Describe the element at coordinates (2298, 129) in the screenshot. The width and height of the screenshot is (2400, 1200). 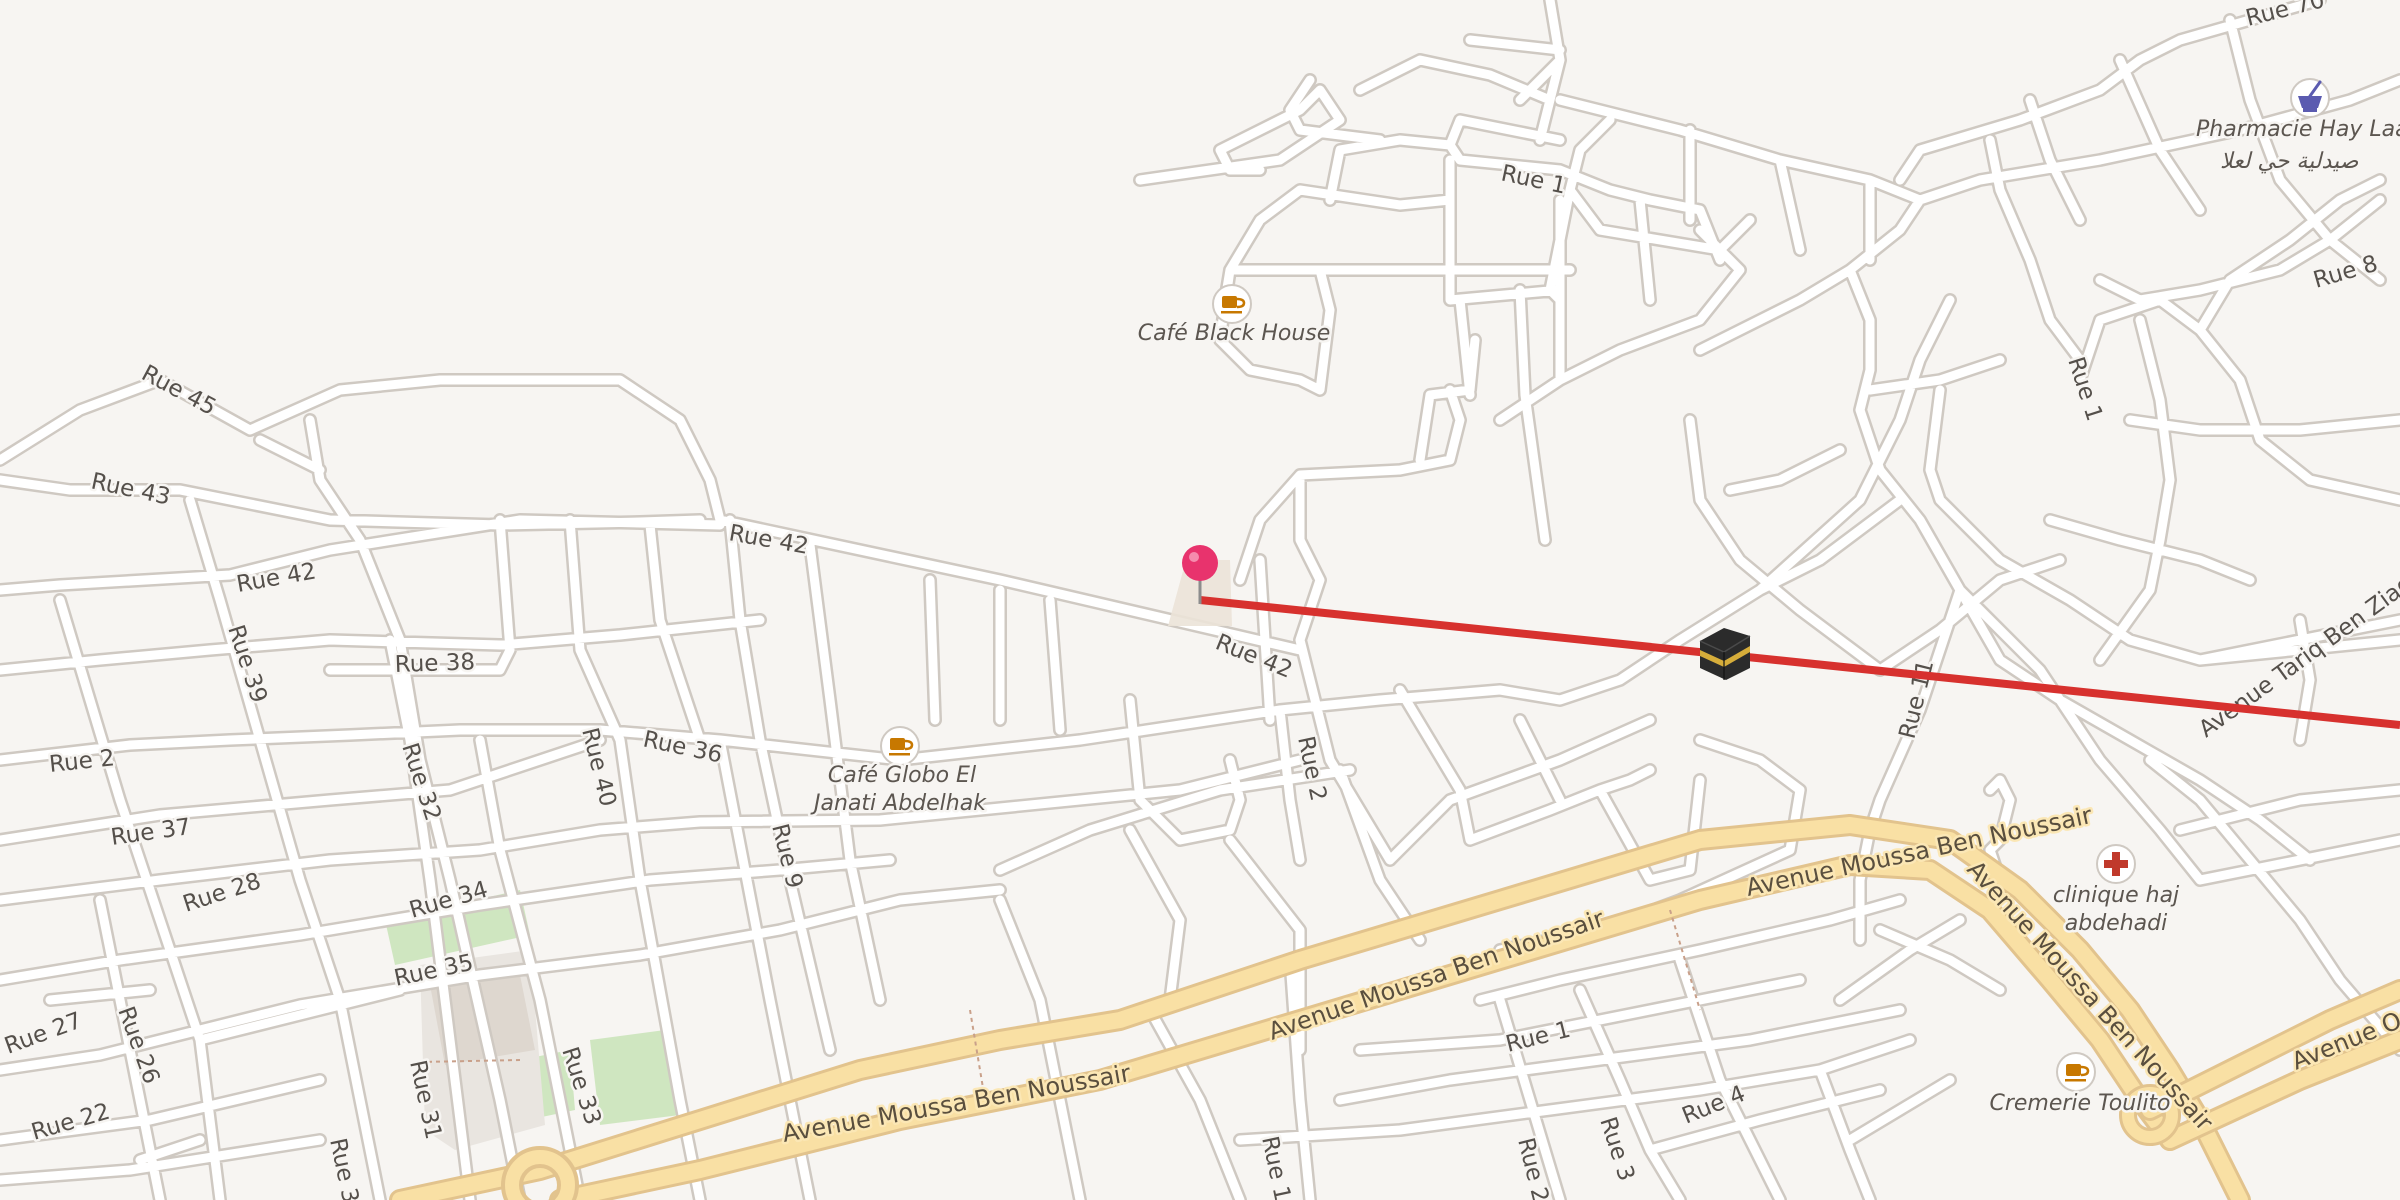
I see `poi-label: Pharmacie Hay Laal` at that location.